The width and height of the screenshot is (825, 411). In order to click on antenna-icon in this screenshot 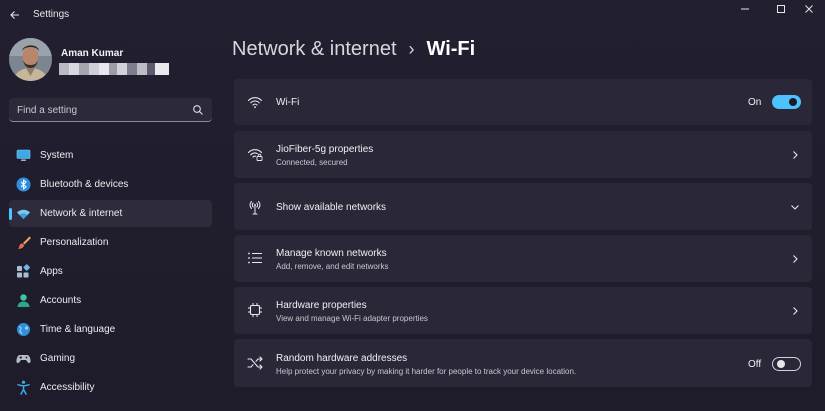, I will do `click(255, 208)`.